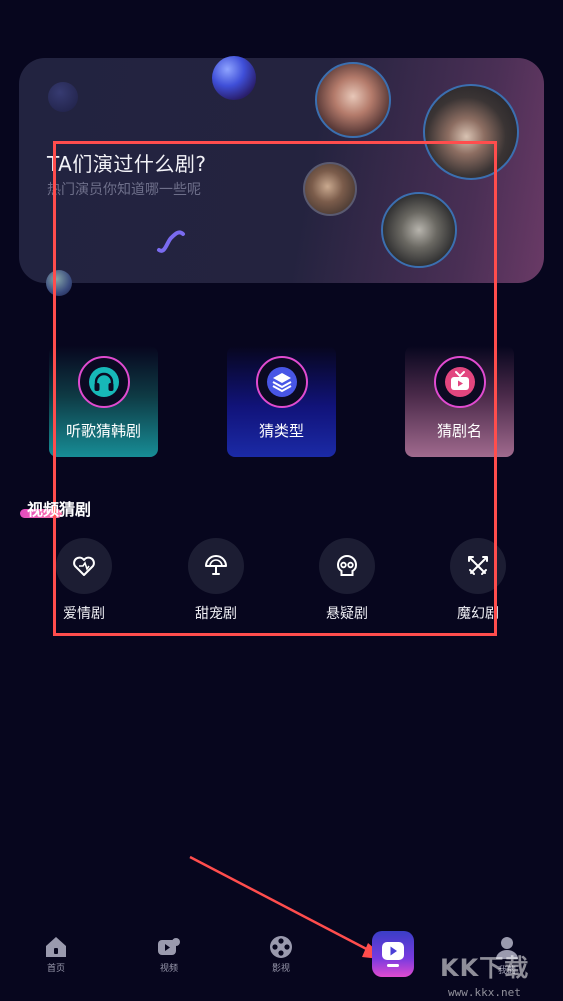 The image size is (563, 1001). I want to click on section-title: 视频猜剧, so click(59, 509).